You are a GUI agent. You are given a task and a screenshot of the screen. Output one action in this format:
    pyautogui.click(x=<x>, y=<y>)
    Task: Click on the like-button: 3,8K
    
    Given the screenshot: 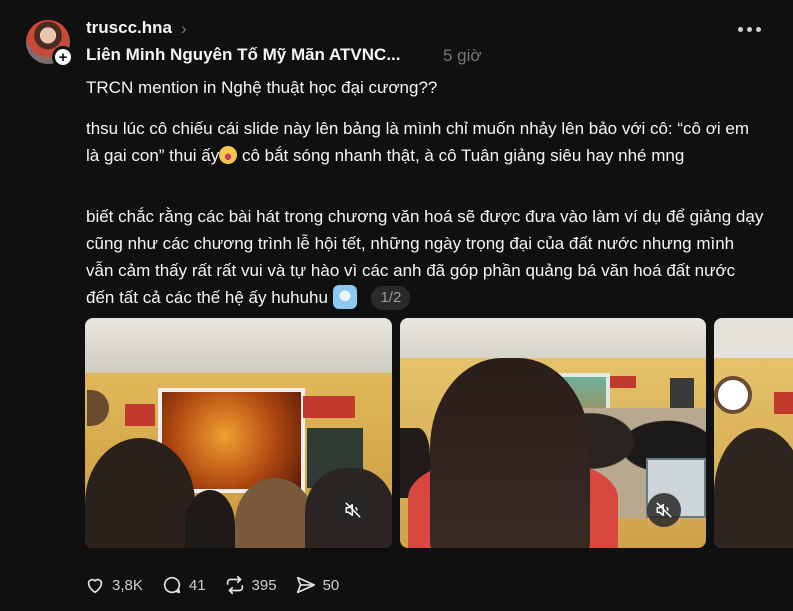 What is the action you would take?
    pyautogui.click(x=113, y=585)
    